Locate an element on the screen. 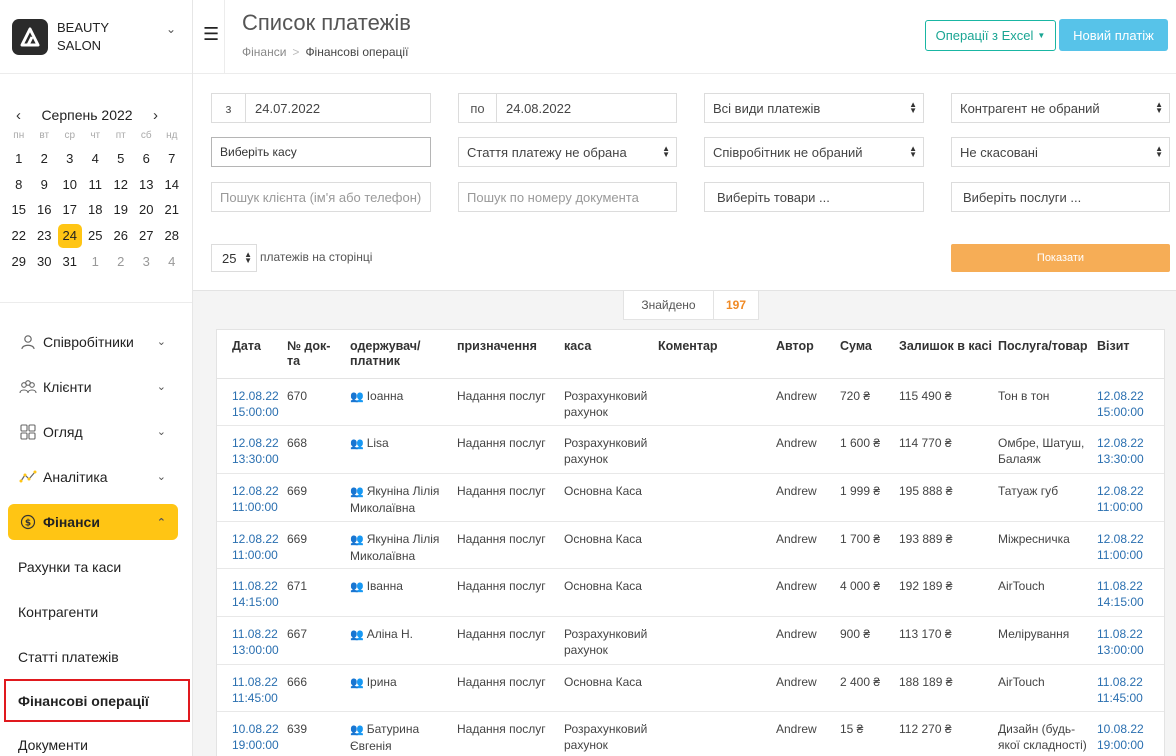  col-balance: Залишок в касі is located at coordinates (942, 354).